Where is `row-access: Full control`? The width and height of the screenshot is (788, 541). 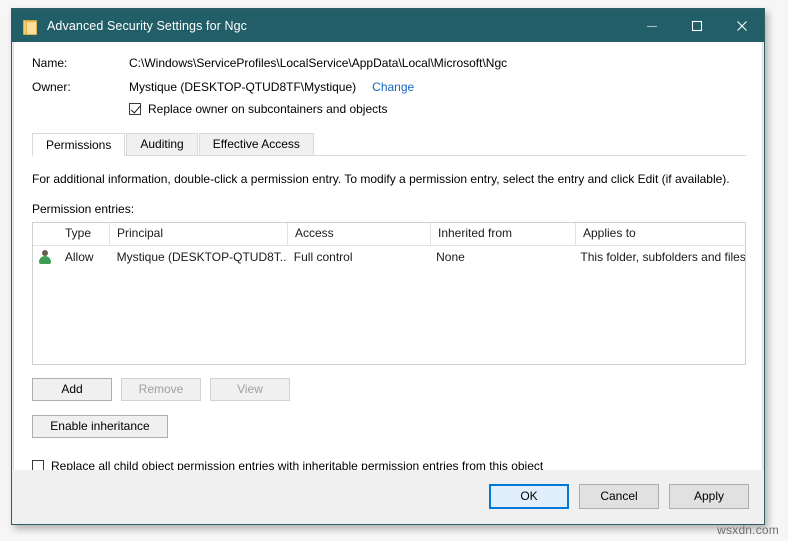
row-access: Full control is located at coordinates (323, 256).